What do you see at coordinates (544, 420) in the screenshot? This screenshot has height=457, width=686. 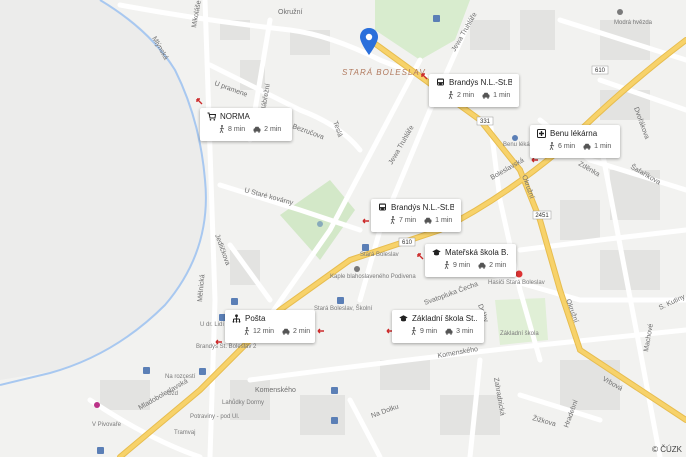 I see `street-zizkova: Žižkova` at bounding box center [544, 420].